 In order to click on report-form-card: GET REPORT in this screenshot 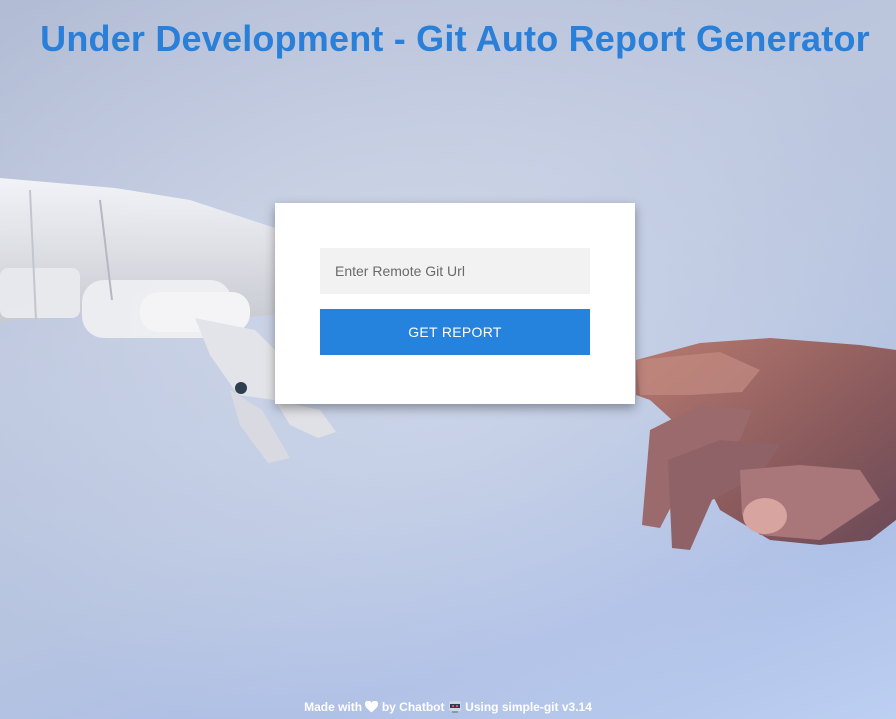, I will do `click(455, 303)`.